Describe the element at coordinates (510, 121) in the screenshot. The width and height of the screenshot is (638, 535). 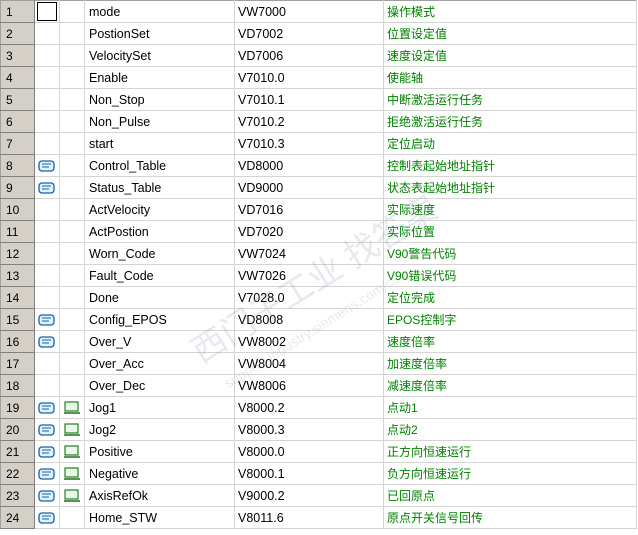
I see `symbol-comment: 拒绝激活运行任务` at that location.